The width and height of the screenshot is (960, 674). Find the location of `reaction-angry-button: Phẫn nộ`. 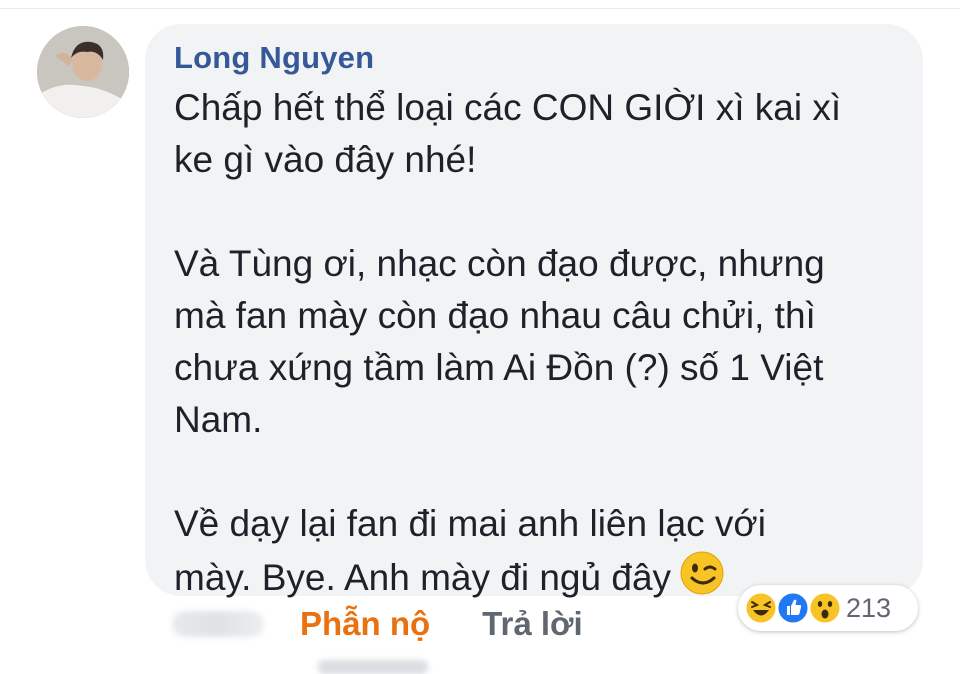

reaction-angry-button: Phẫn nộ is located at coordinates (365, 624).